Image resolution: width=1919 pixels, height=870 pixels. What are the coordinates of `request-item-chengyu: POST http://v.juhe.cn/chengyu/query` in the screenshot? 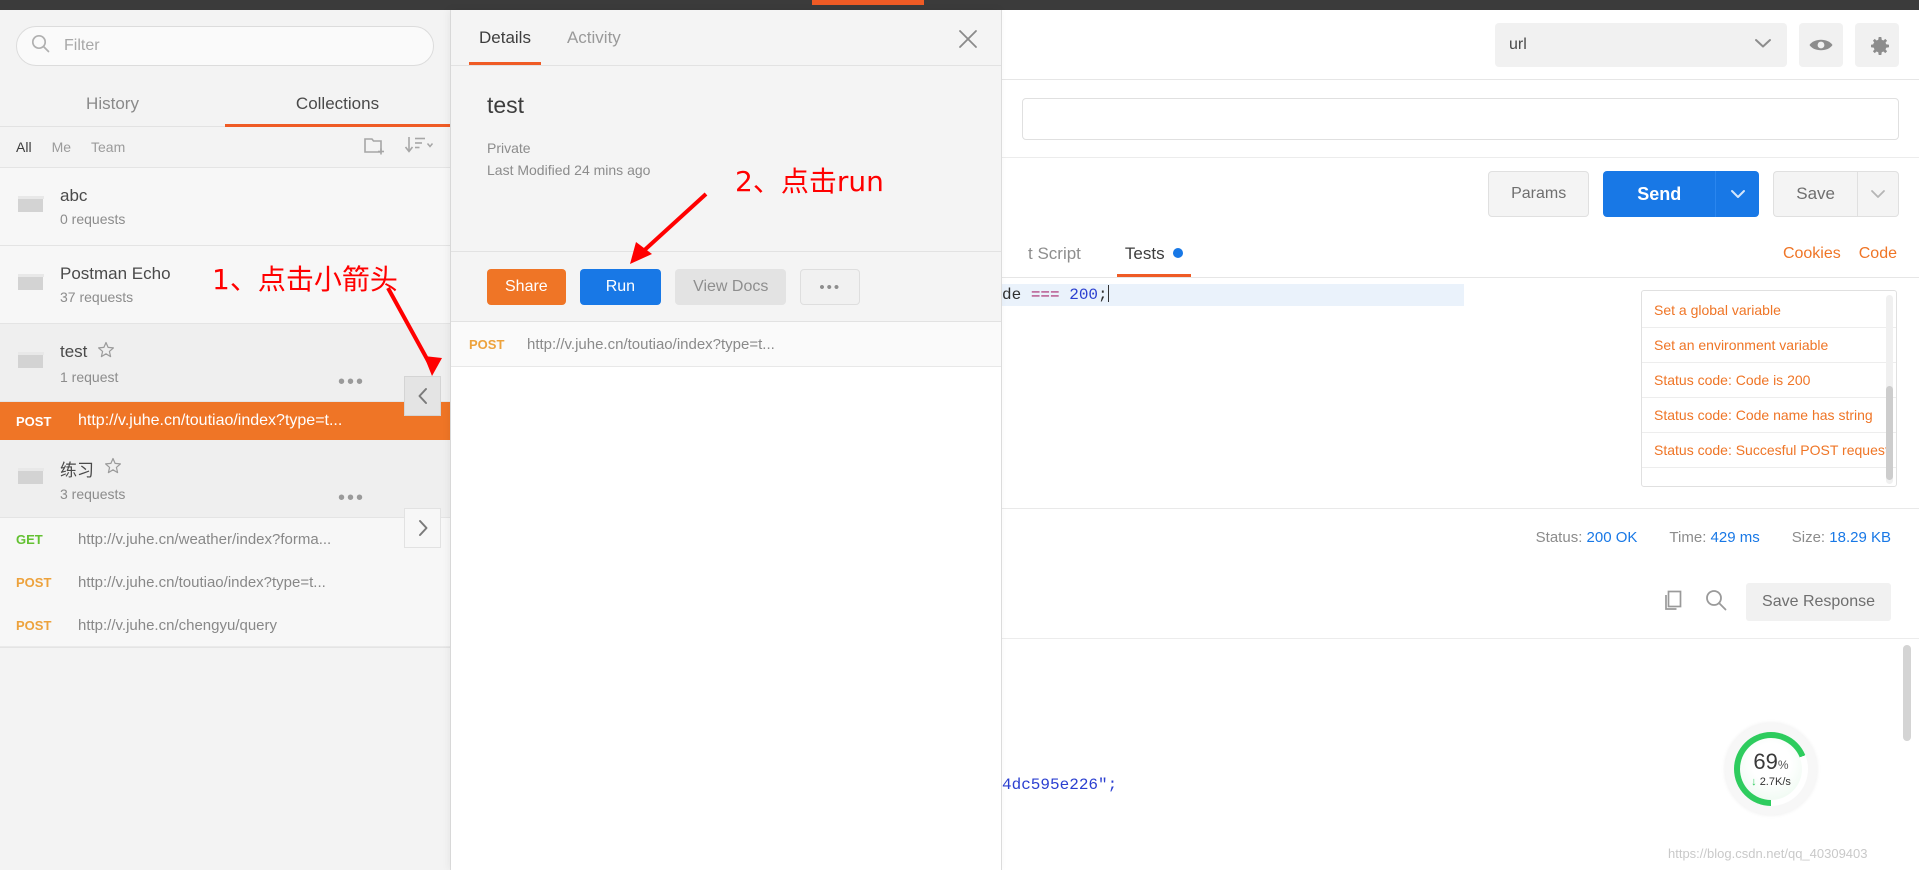 It's located at (225, 625).